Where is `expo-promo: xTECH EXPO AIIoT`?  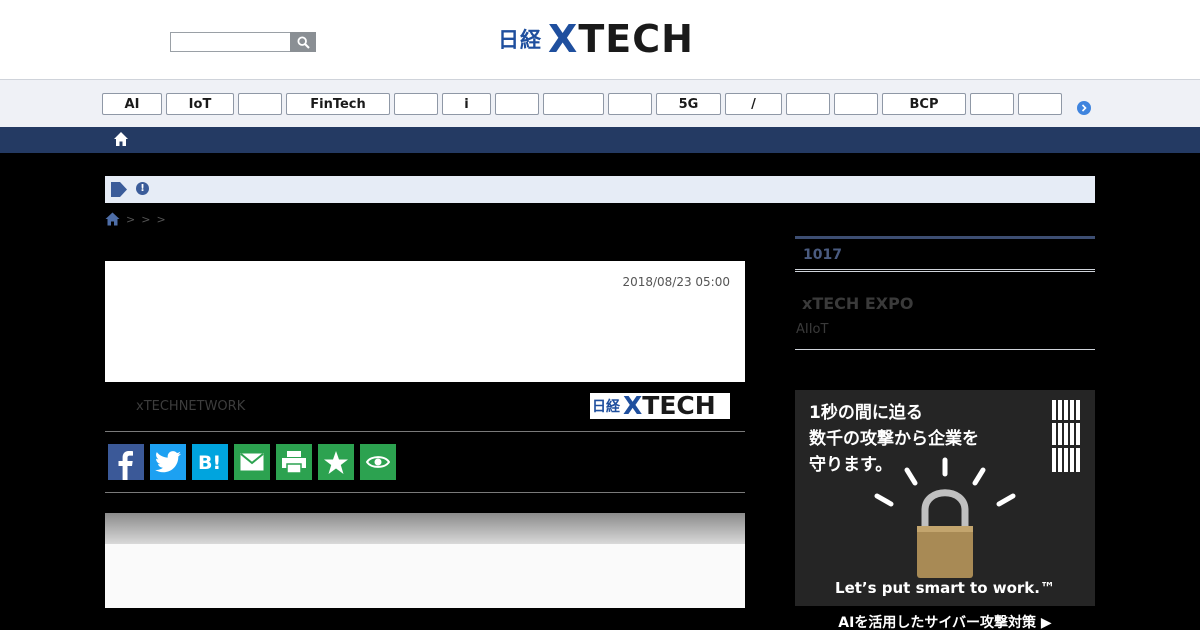
expo-promo: xTECH EXPO AIIoT is located at coordinates (945, 315).